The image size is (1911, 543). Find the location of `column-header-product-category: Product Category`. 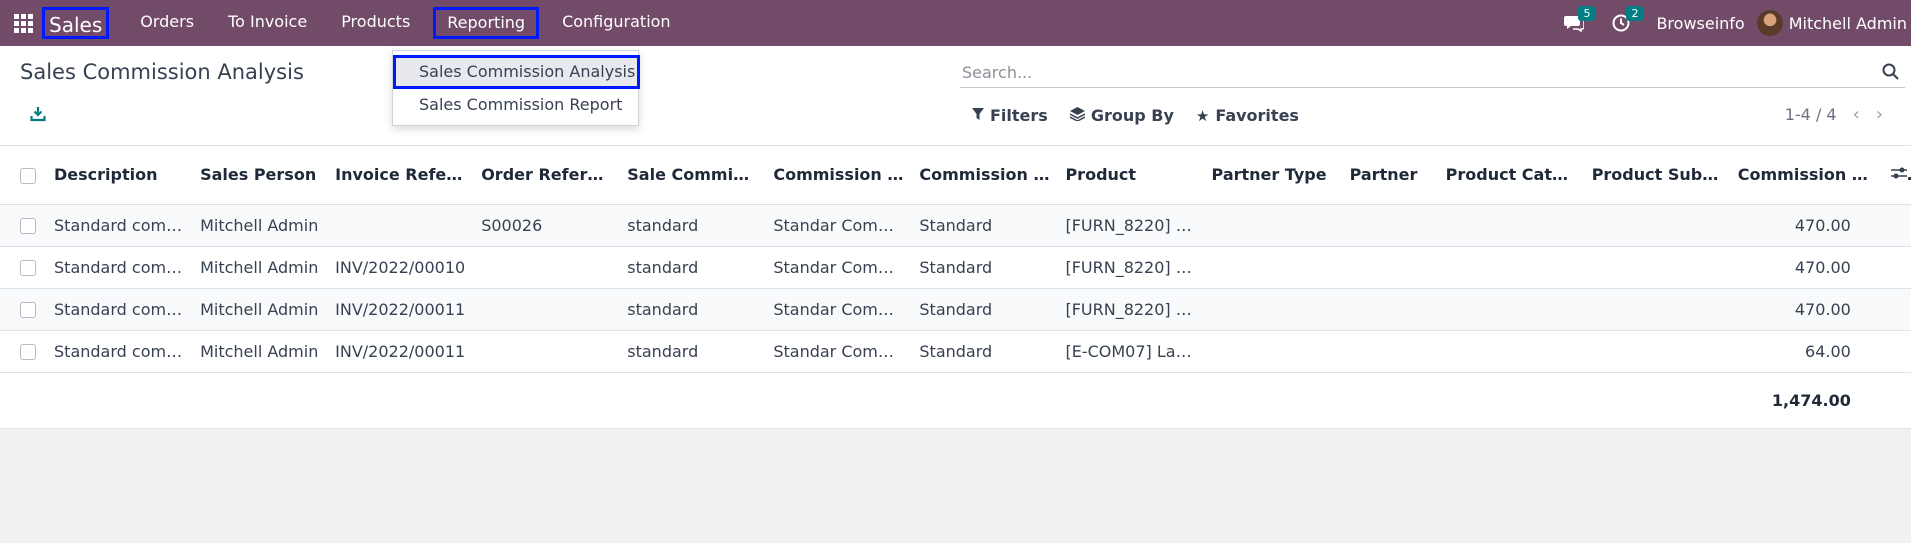

column-header-product-category: Product Category is located at coordinates (1510, 175).